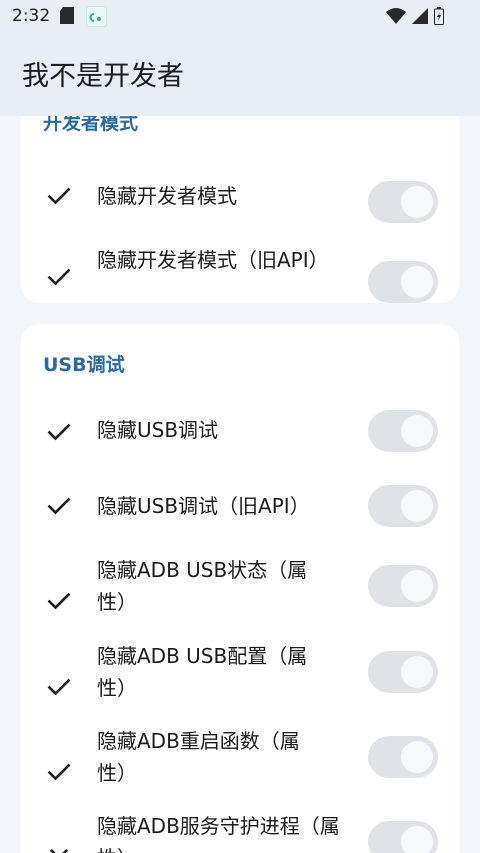  What do you see at coordinates (158, 430) in the screenshot?
I see `setting-label: 隐藏USB调试` at bounding box center [158, 430].